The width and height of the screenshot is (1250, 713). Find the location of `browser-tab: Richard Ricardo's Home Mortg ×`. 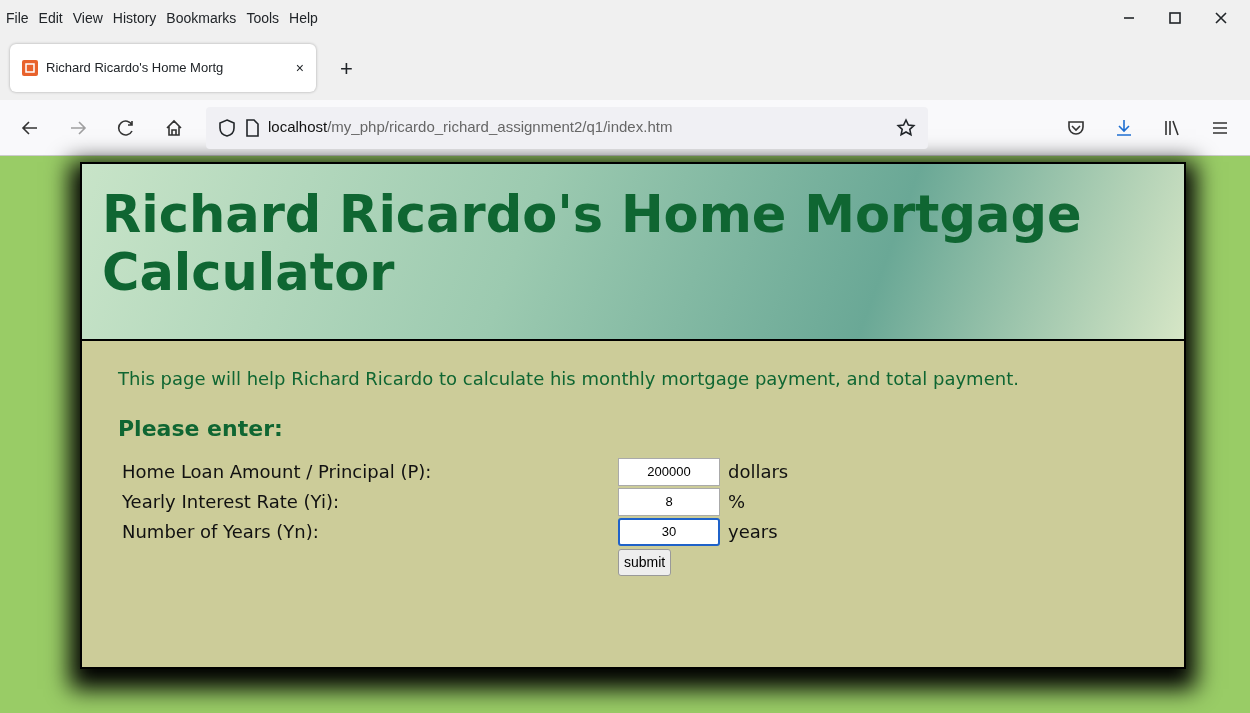

browser-tab: Richard Ricardo's Home Mortg × is located at coordinates (163, 68).